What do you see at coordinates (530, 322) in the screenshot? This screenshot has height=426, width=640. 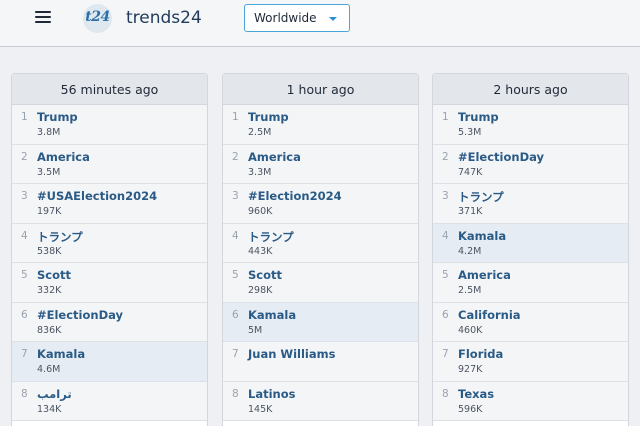 I see `trend-row: 6 California 460K` at bounding box center [530, 322].